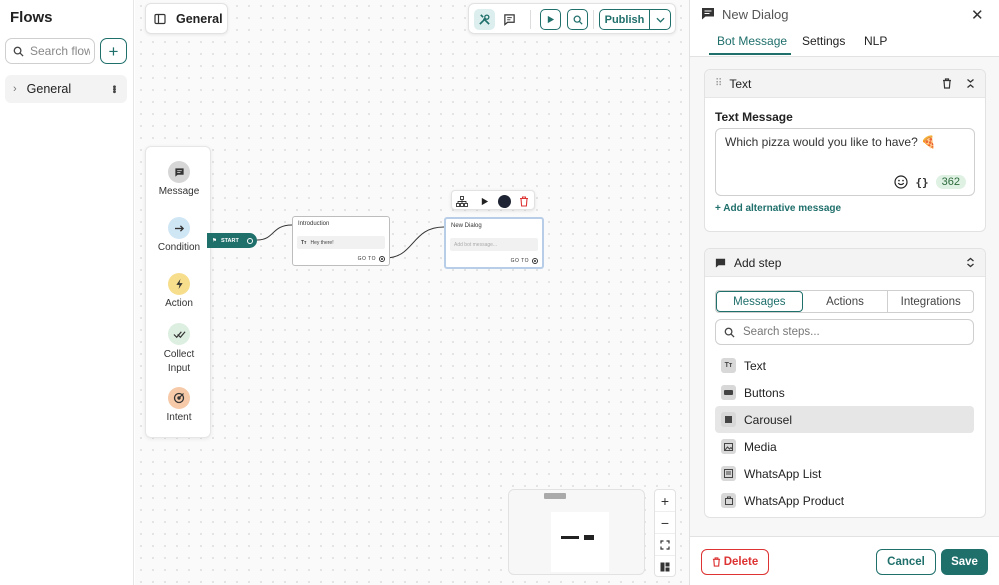  Describe the element at coordinates (15, 89) in the screenshot. I see `chevron-right-icon: ›` at that location.